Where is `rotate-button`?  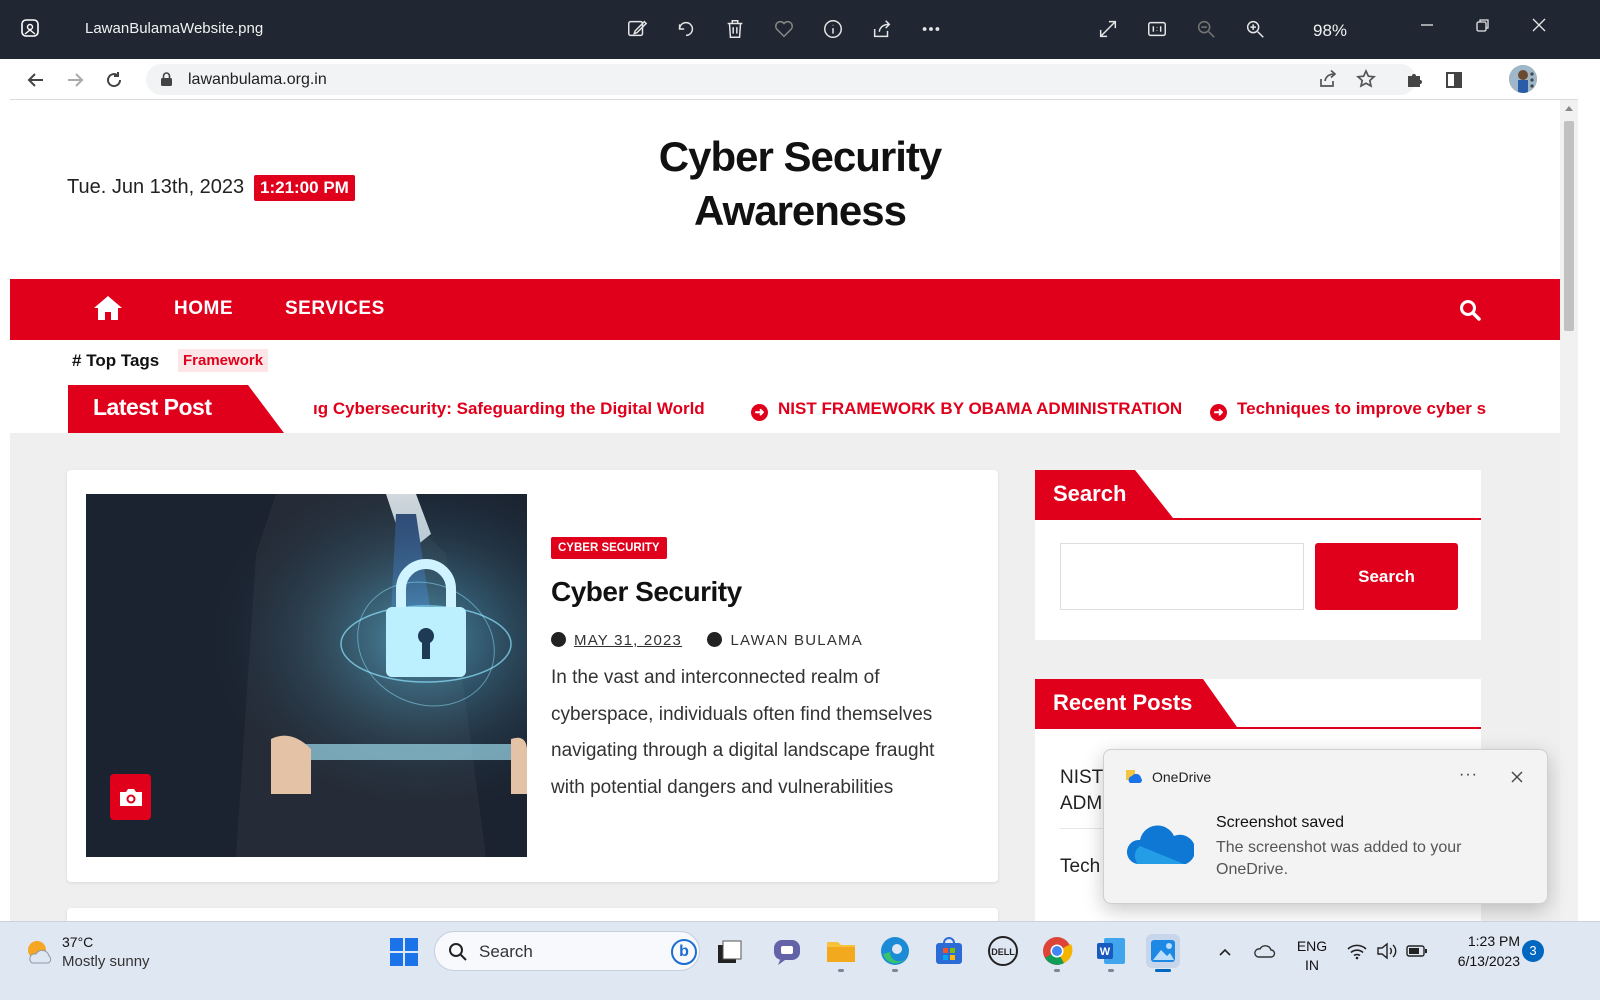
rotate-button is located at coordinates (686, 29).